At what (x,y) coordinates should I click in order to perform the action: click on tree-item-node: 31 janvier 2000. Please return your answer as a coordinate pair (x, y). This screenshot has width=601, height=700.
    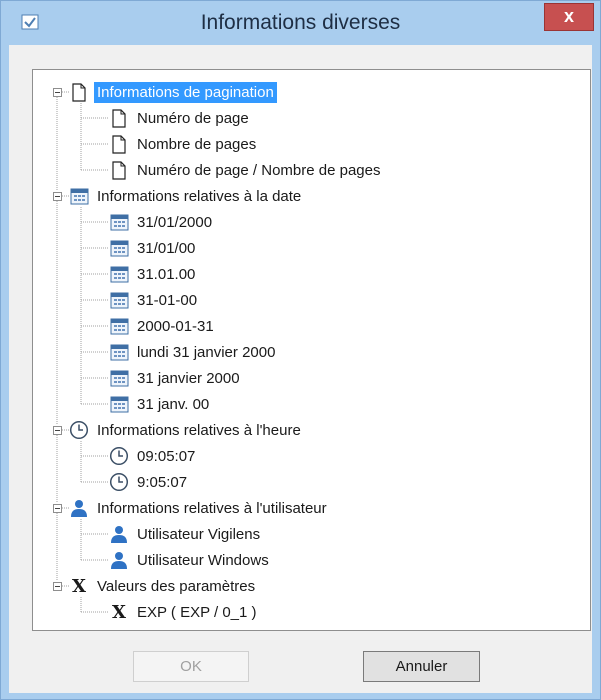
    Looking at the image, I should click on (176, 378).